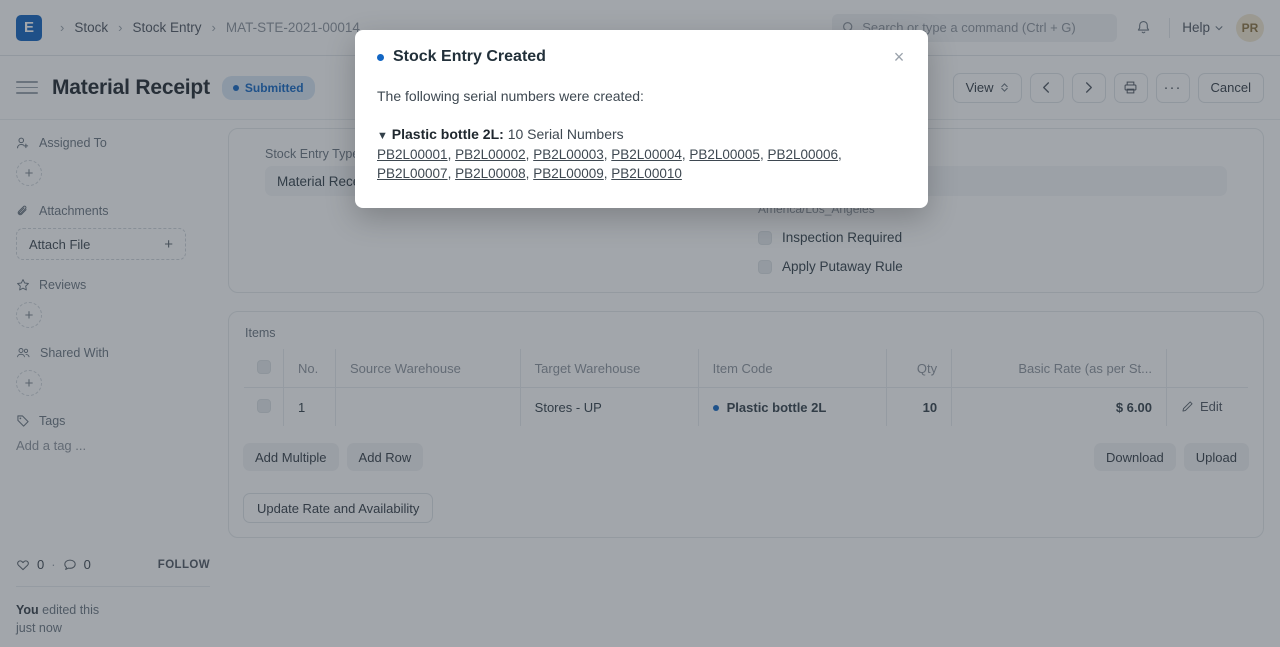 This screenshot has height=647, width=1280. I want to click on serial-number-link: PB2L00010, so click(646, 173).